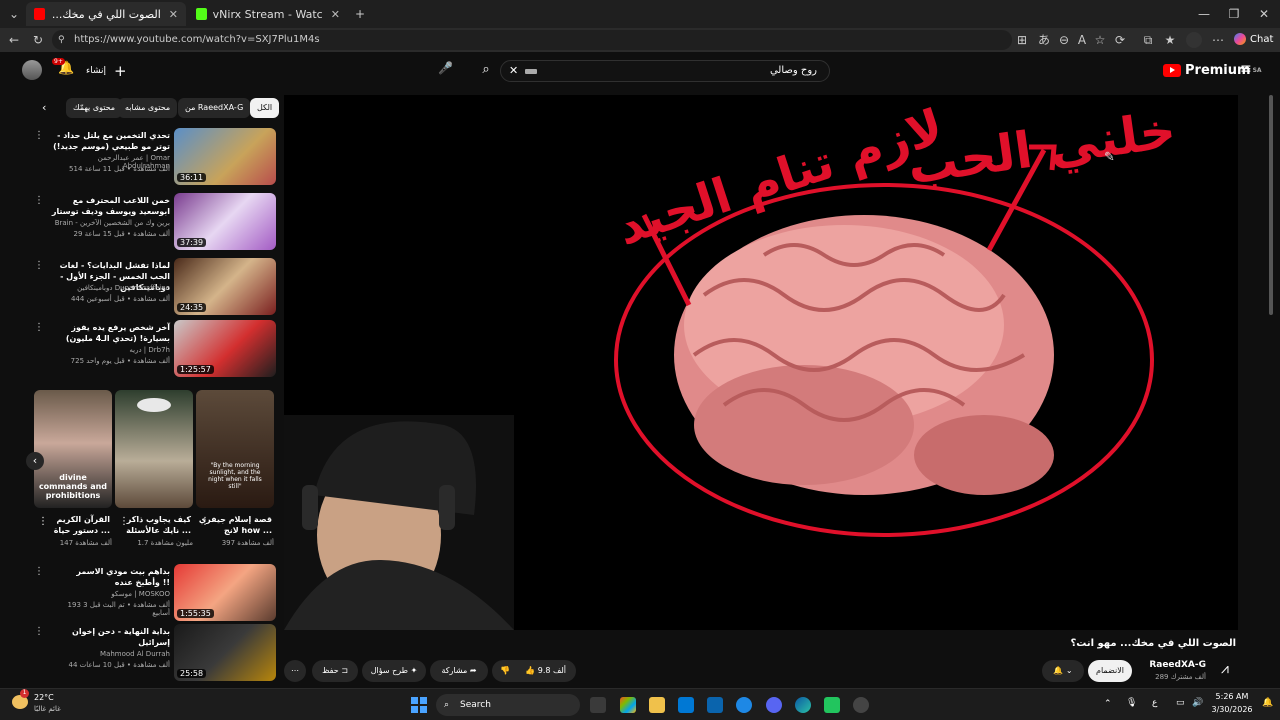  What do you see at coordinates (94, 108) in the screenshot?
I see `chip-for-you: محتوى يهمّك` at bounding box center [94, 108].